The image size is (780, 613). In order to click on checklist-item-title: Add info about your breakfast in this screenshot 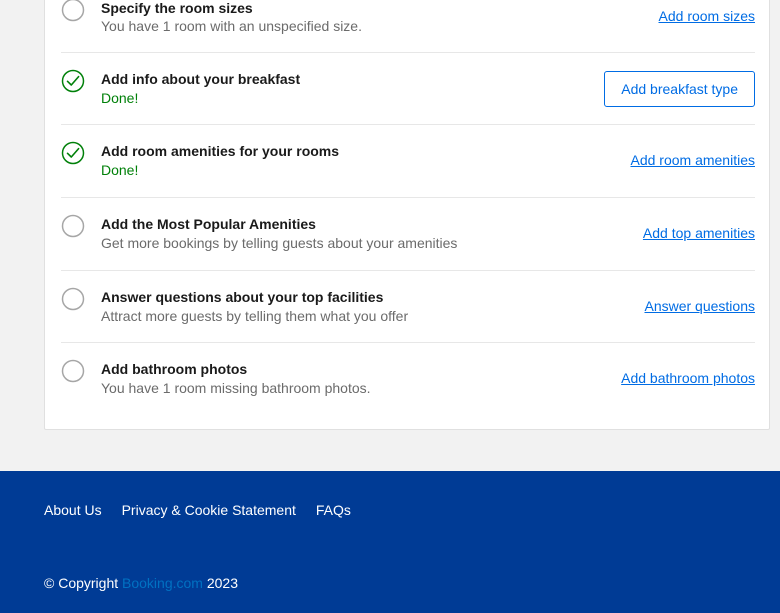, I will do `click(201, 79)`.